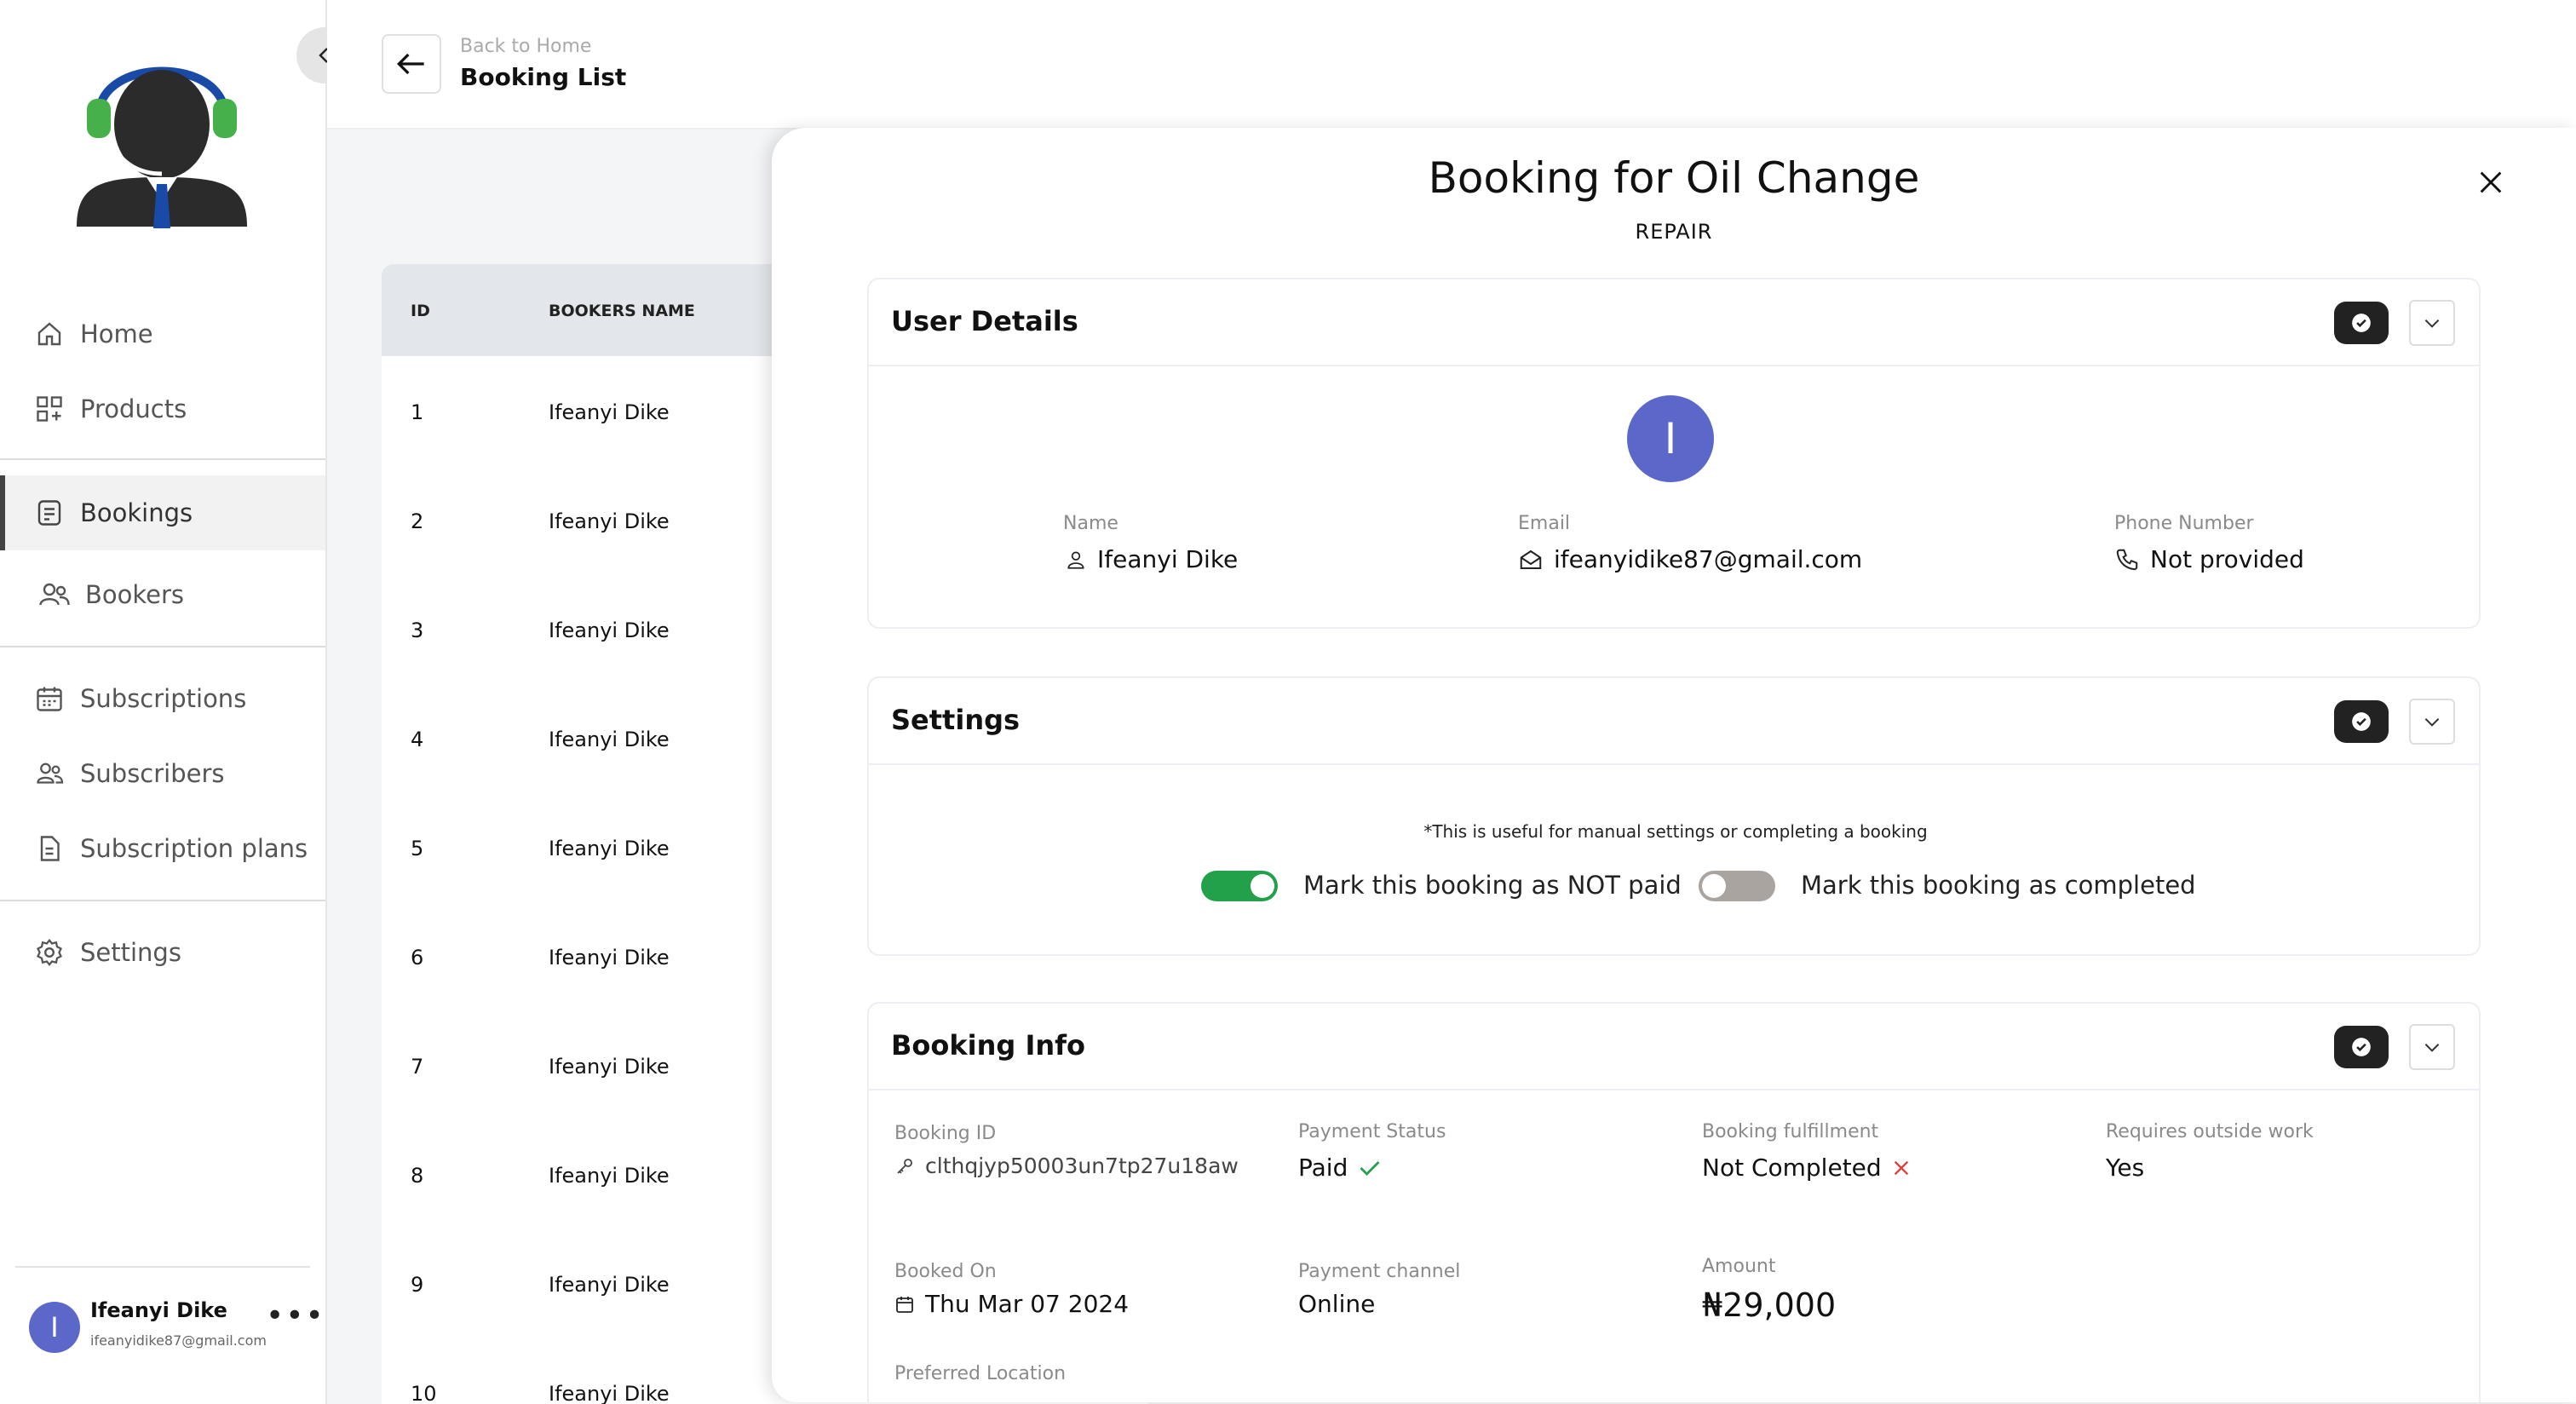 The image size is (2576, 1404). Describe the element at coordinates (417, 521) in the screenshot. I see `cell-id: 2` at that location.